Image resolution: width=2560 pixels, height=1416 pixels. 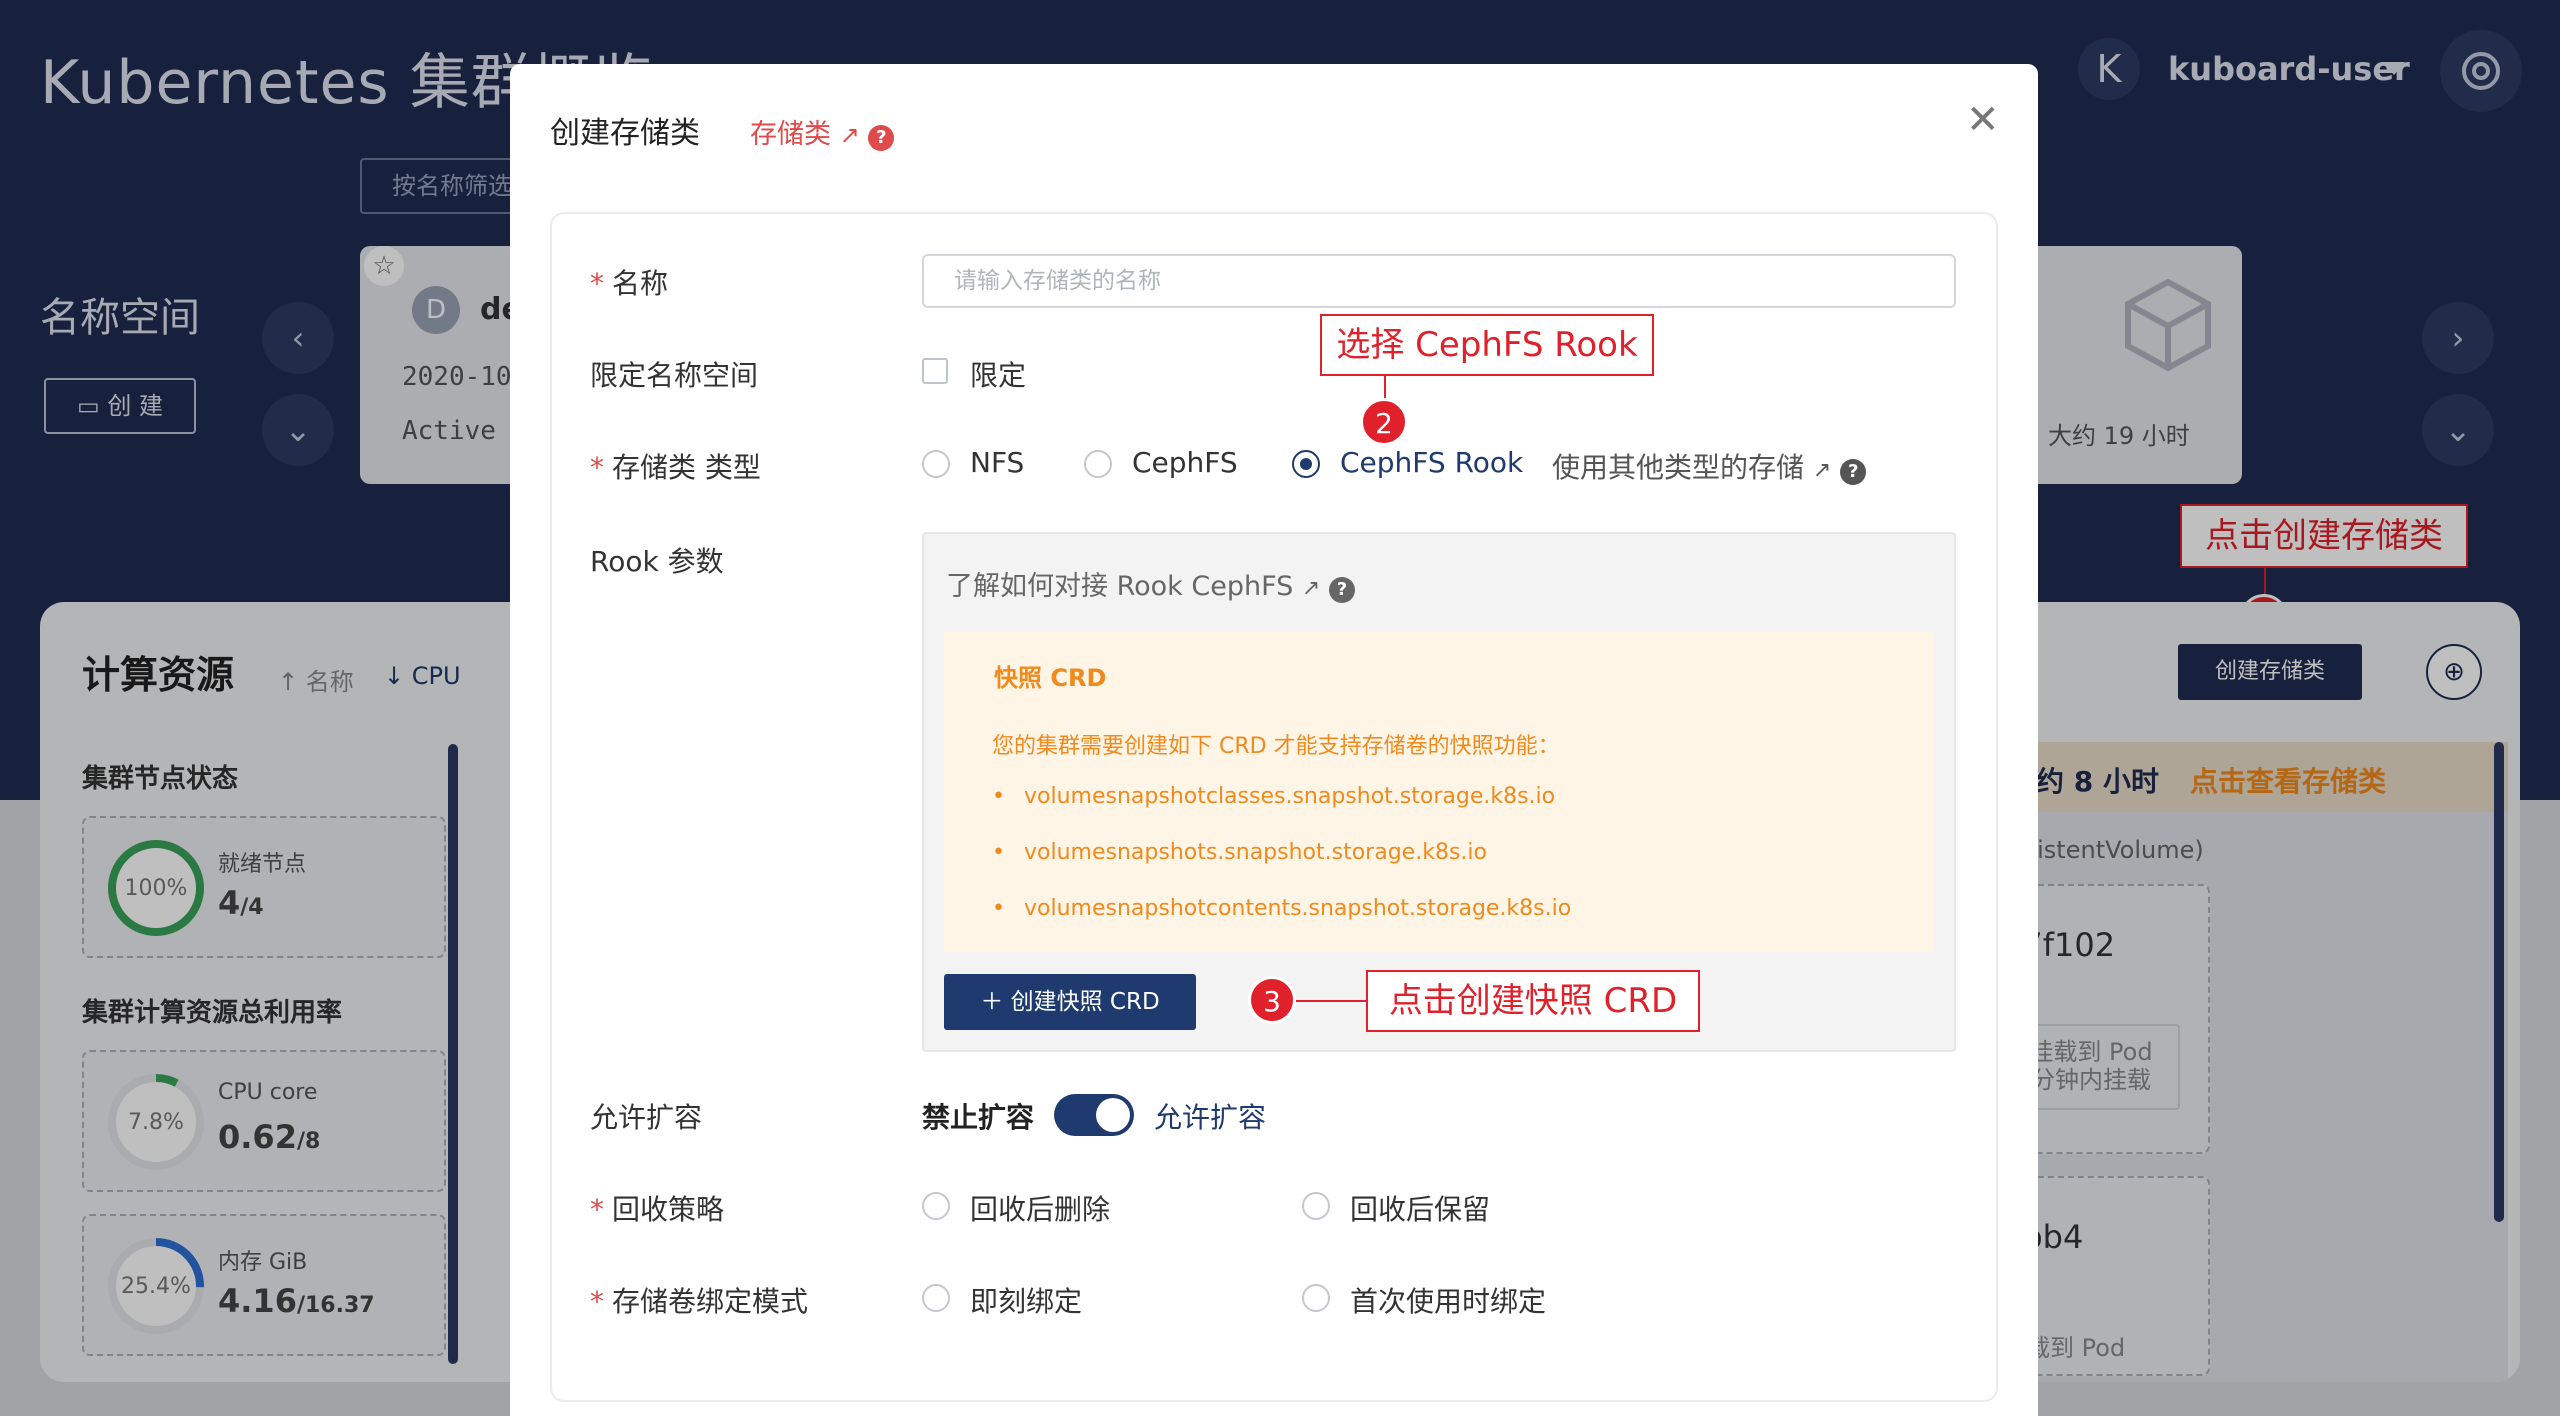 What do you see at coordinates (686, 467) in the screenshot?
I see `type-label-text: 存储类 类型` at bounding box center [686, 467].